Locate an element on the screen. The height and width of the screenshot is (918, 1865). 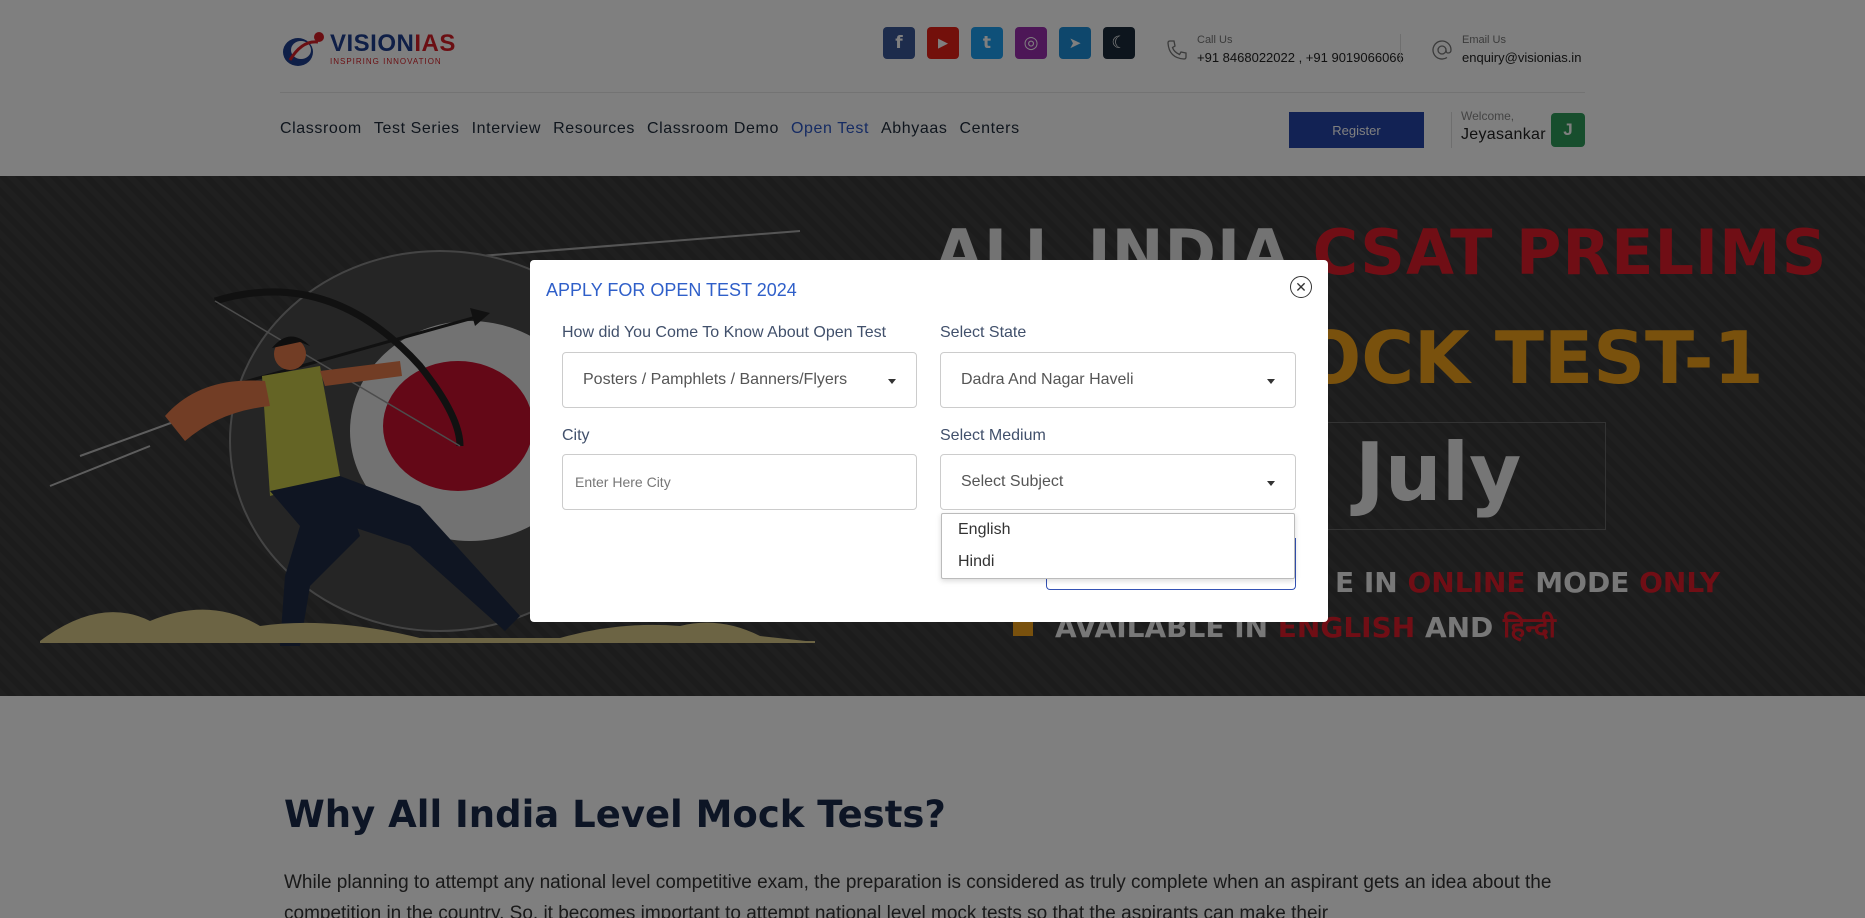
city-input: Enter Here City is located at coordinates (739, 482).